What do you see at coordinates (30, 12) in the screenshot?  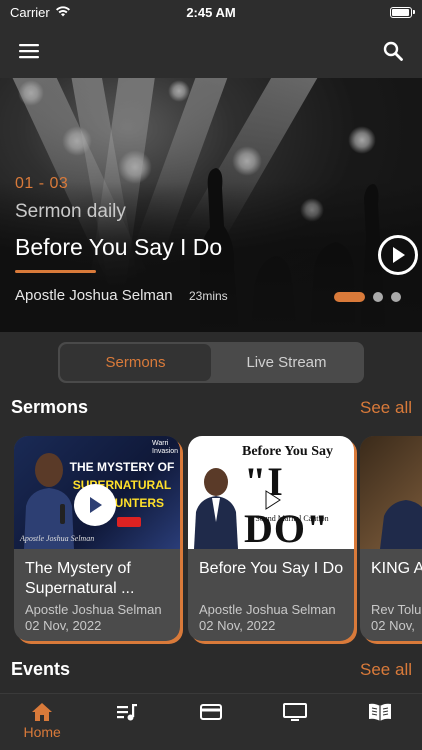 I see `carrier-label: Carrier` at bounding box center [30, 12].